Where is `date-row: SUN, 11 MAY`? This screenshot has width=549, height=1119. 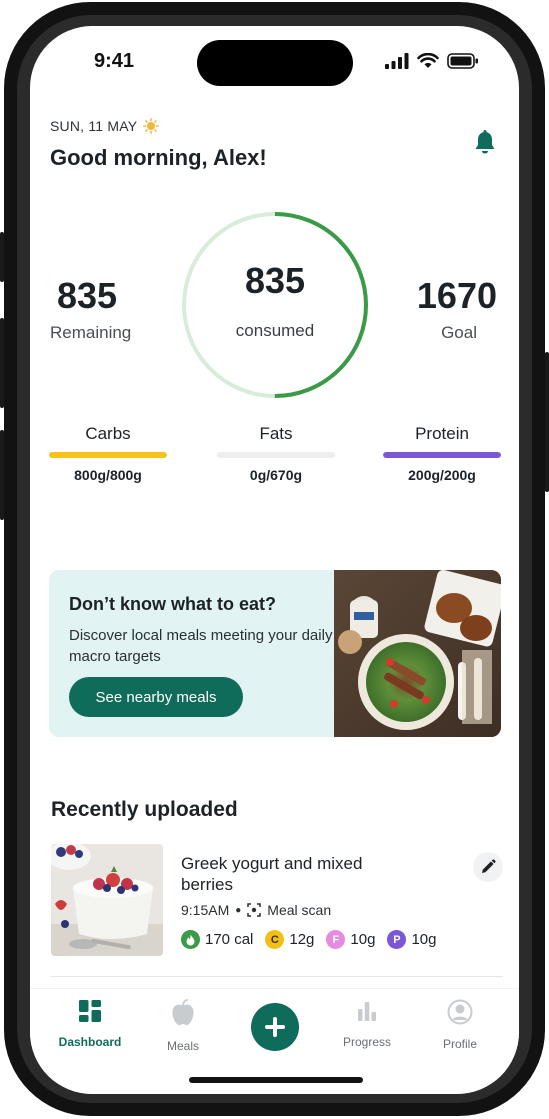 date-row: SUN, 11 MAY is located at coordinates (105, 126).